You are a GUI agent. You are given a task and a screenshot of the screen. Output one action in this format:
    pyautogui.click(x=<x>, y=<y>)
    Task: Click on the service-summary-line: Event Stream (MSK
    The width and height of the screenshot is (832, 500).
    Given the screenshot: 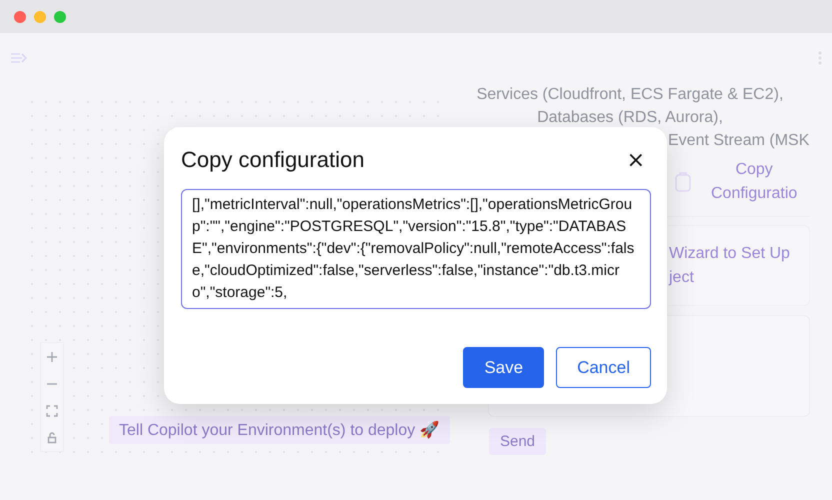 What is the action you would take?
    pyautogui.click(x=739, y=141)
    